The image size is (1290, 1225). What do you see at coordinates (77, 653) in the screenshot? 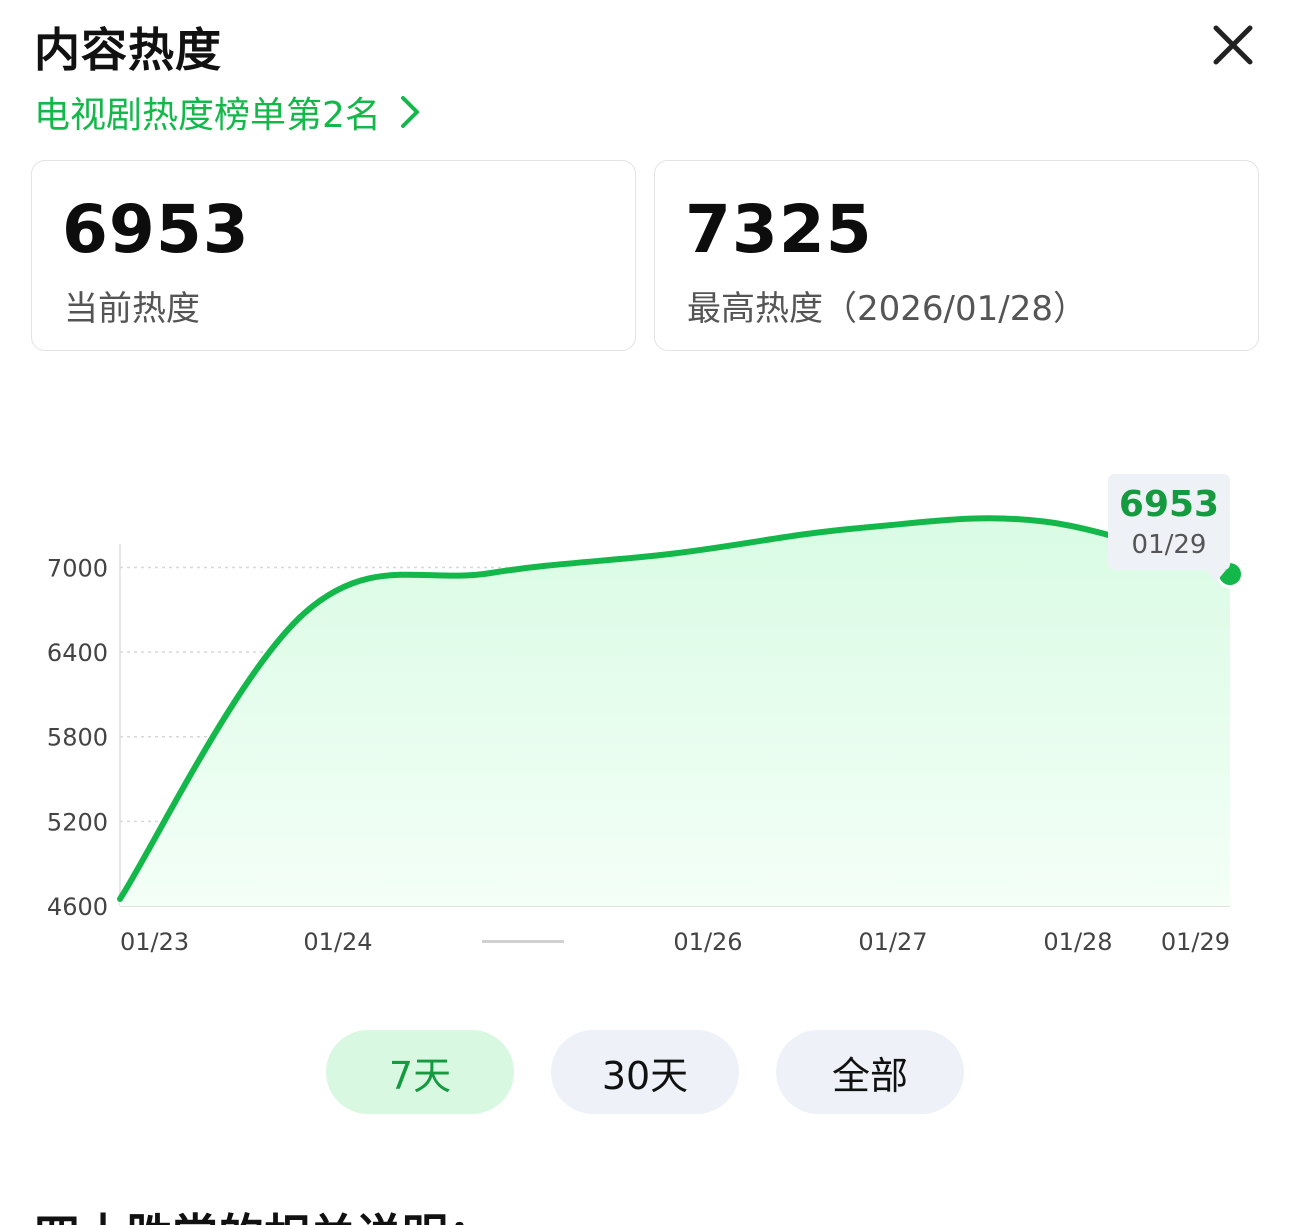
I see `y-tick-label: 6400` at bounding box center [77, 653].